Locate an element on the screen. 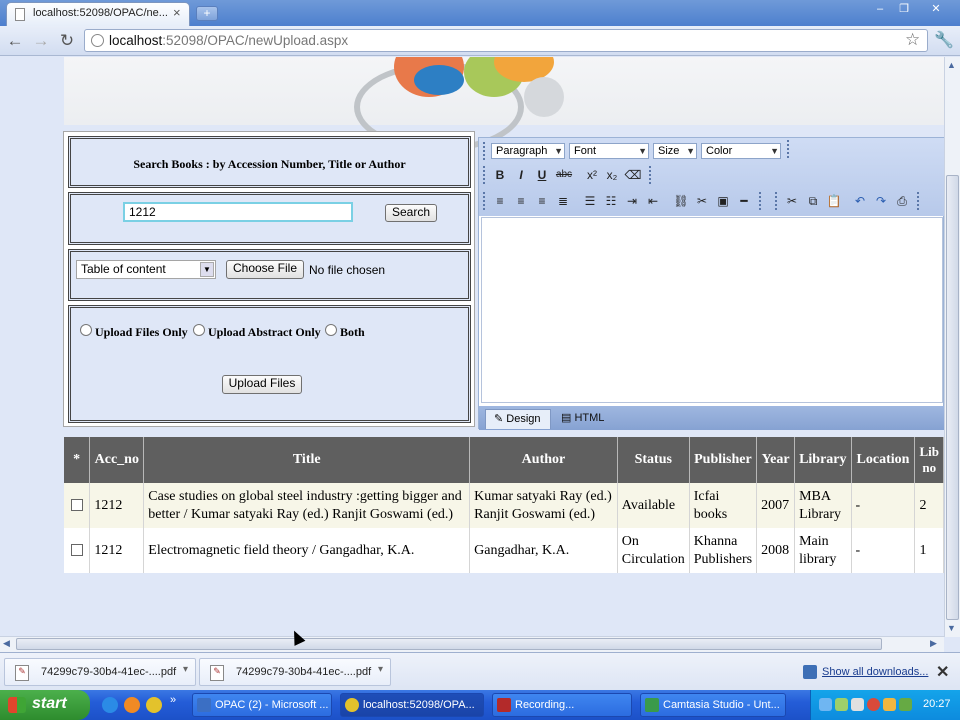 The height and width of the screenshot is (720, 960). align-center-icon: ≡ is located at coordinates (521, 201).